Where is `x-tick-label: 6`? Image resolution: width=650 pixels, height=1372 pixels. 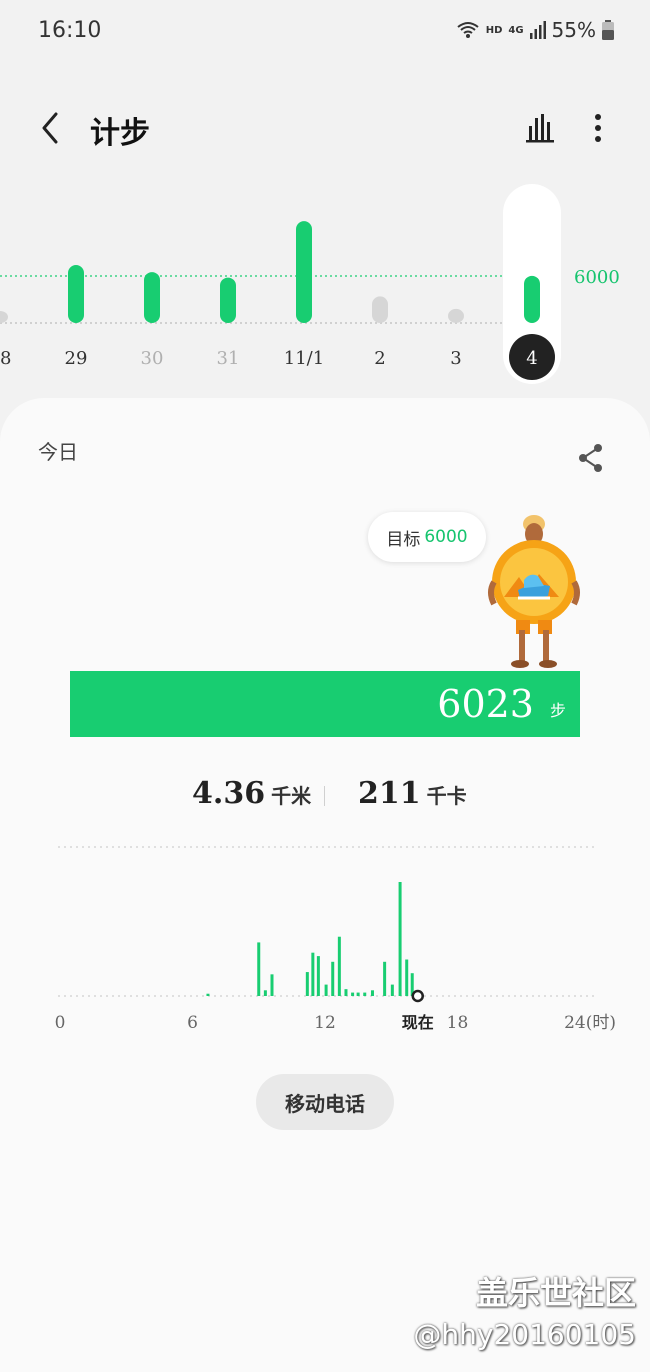 x-tick-label: 6 is located at coordinates (192, 1023).